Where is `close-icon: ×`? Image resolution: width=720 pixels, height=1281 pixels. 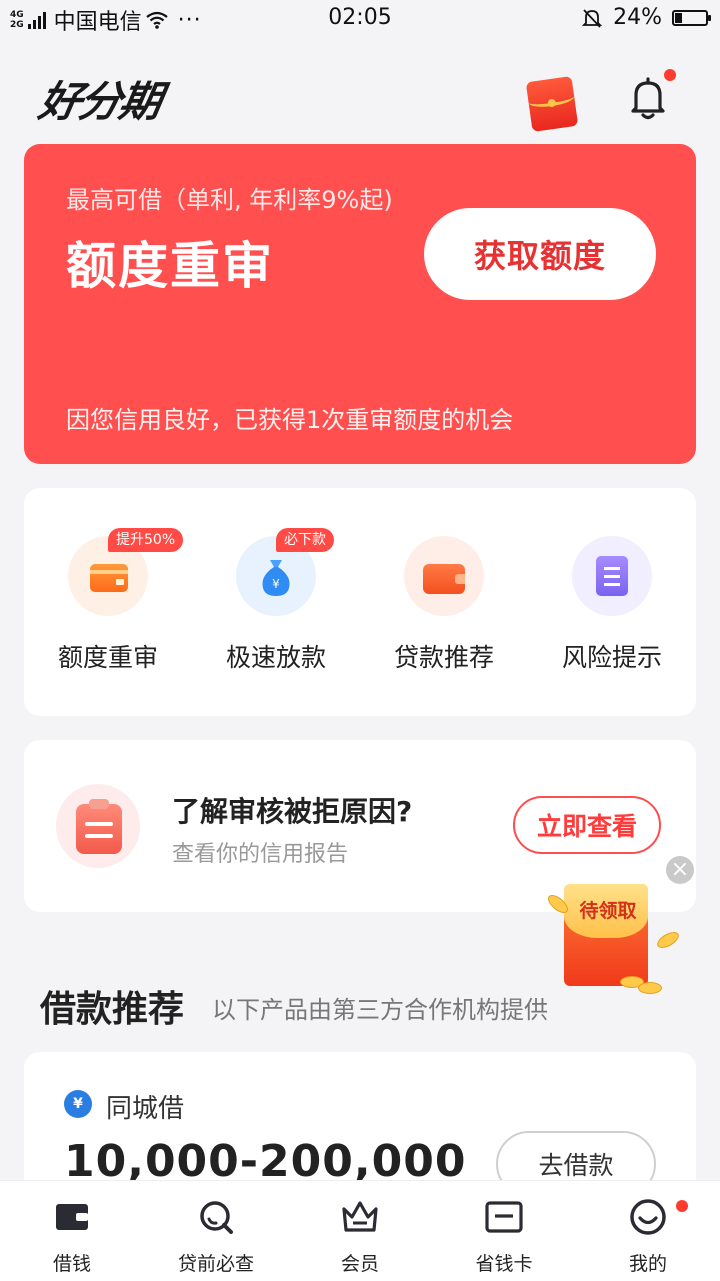
close-icon: × is located at coordinates (680, 870).